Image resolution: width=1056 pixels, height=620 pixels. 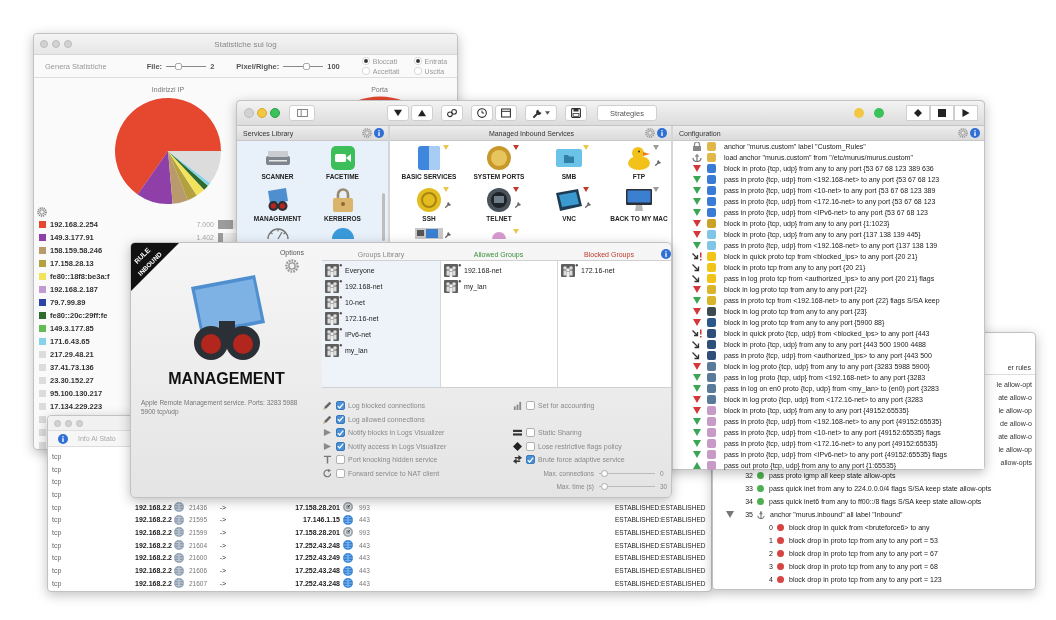 I want to click on duck-icon, so click(x=639, y=157).